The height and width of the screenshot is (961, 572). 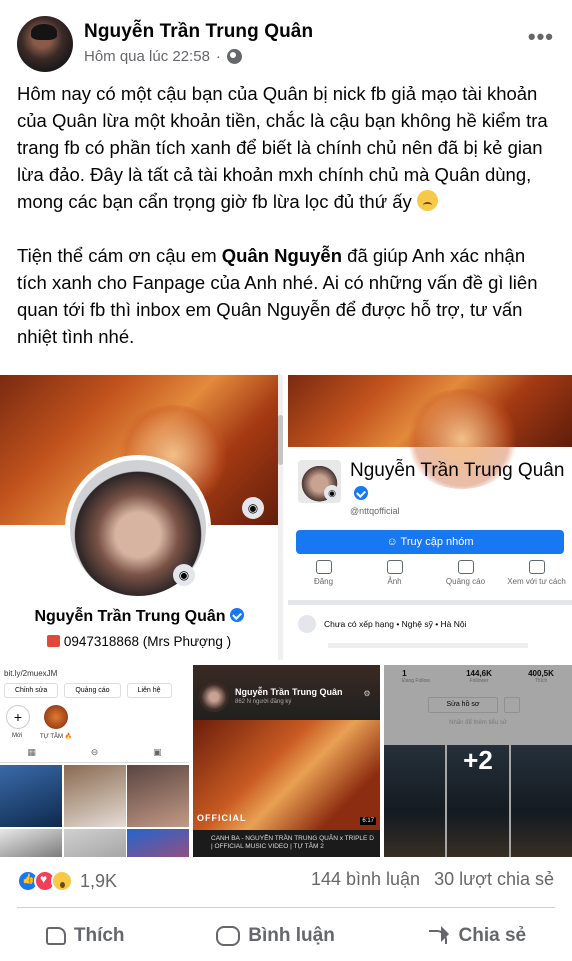 What do you see at coordinates (222, 818) in the screenshot?
I see `official-banner: OFFICIAL` at bounding box center [222, 818].